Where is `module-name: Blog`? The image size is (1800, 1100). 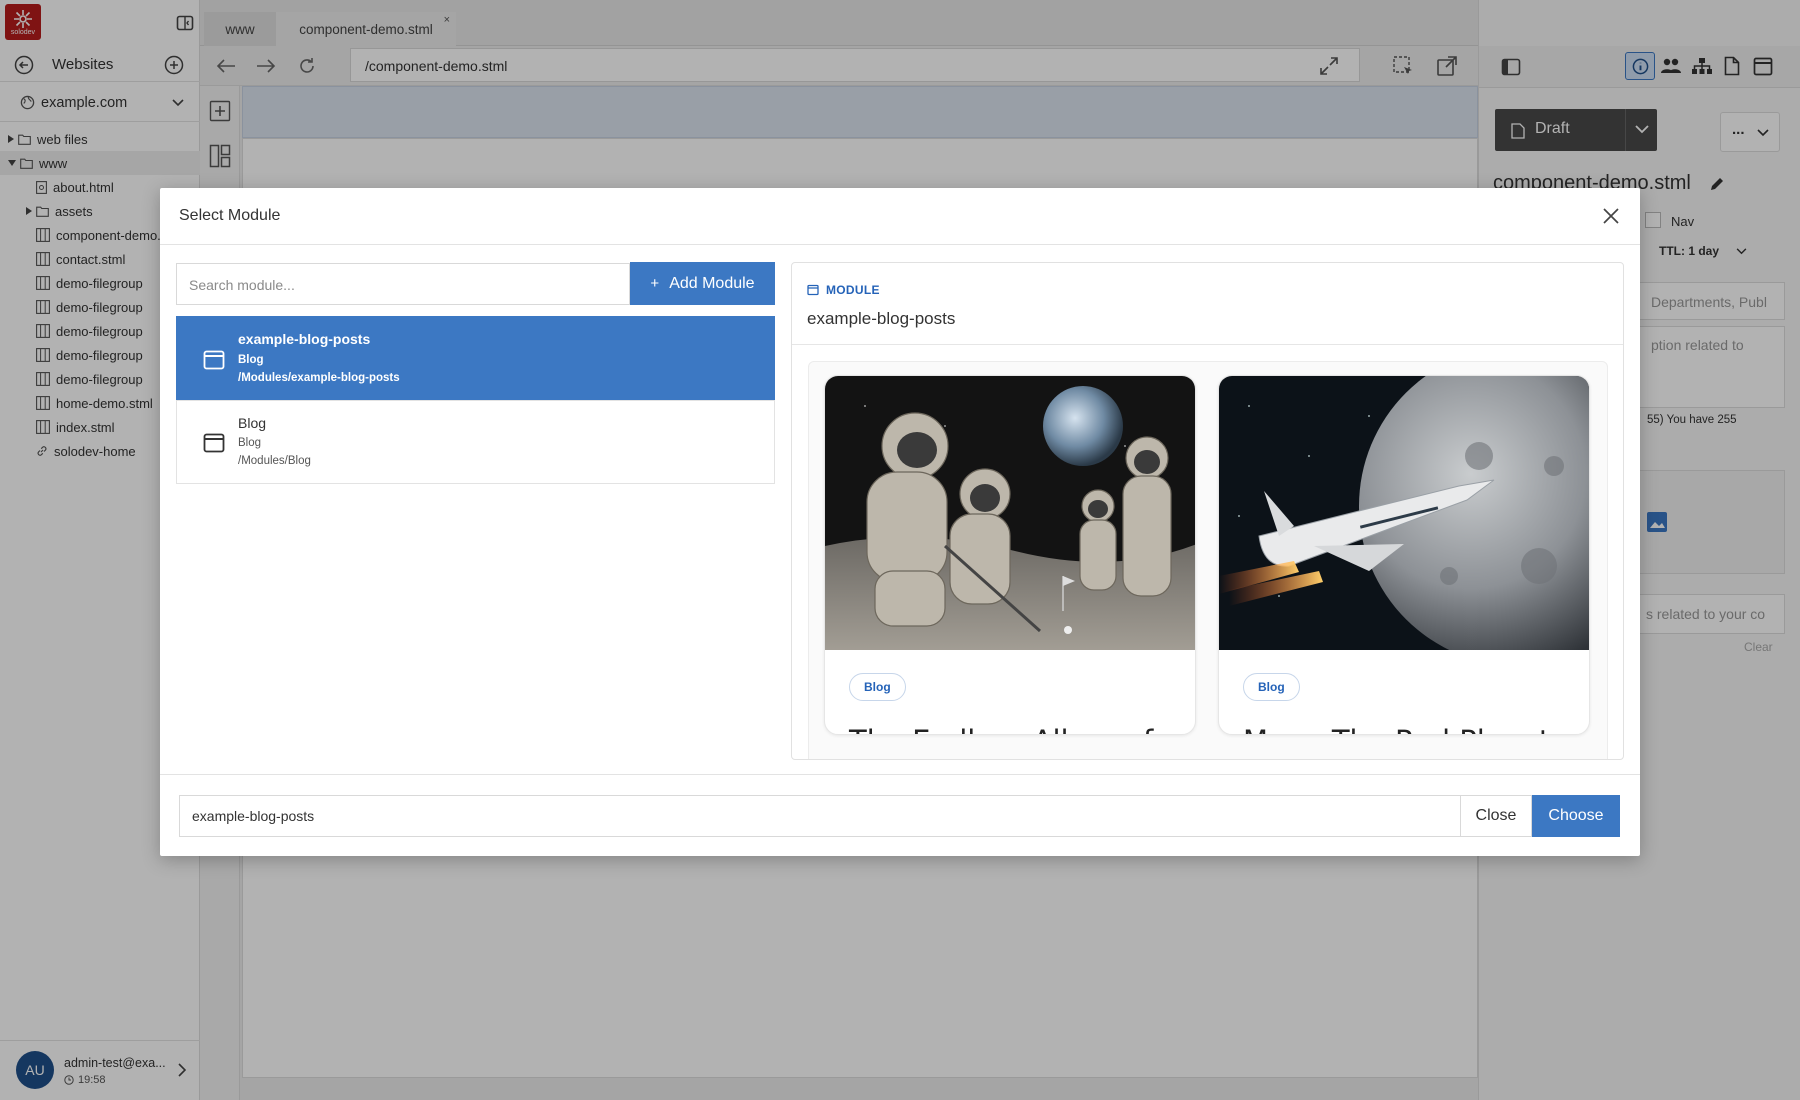
module-name: Blog is located at coordinates (252, 423).